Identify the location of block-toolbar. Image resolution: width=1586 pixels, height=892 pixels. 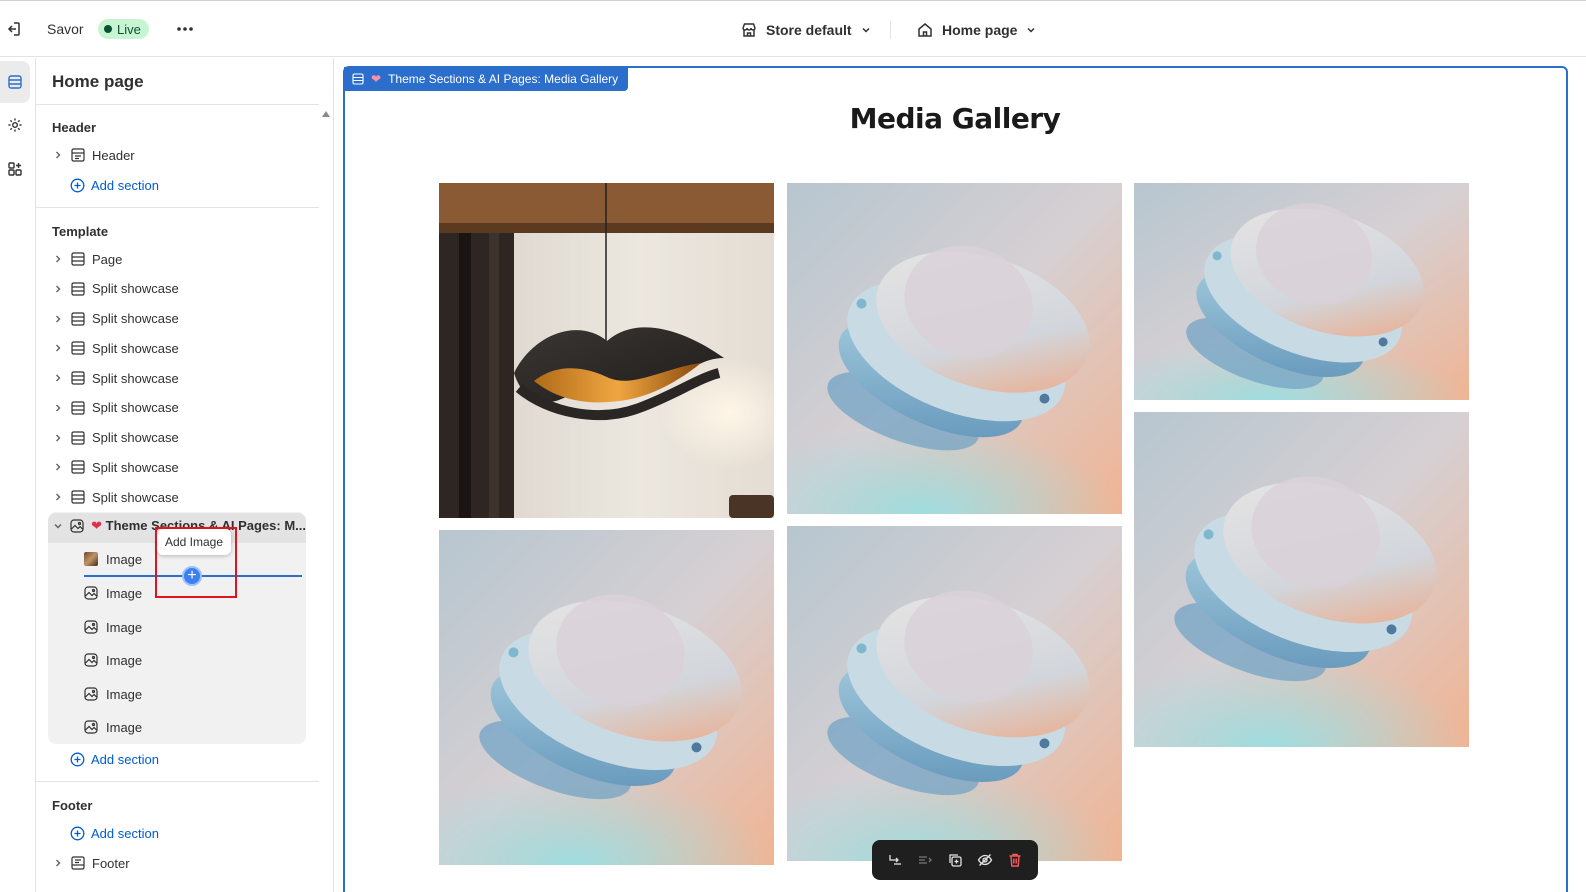
(955, 860).